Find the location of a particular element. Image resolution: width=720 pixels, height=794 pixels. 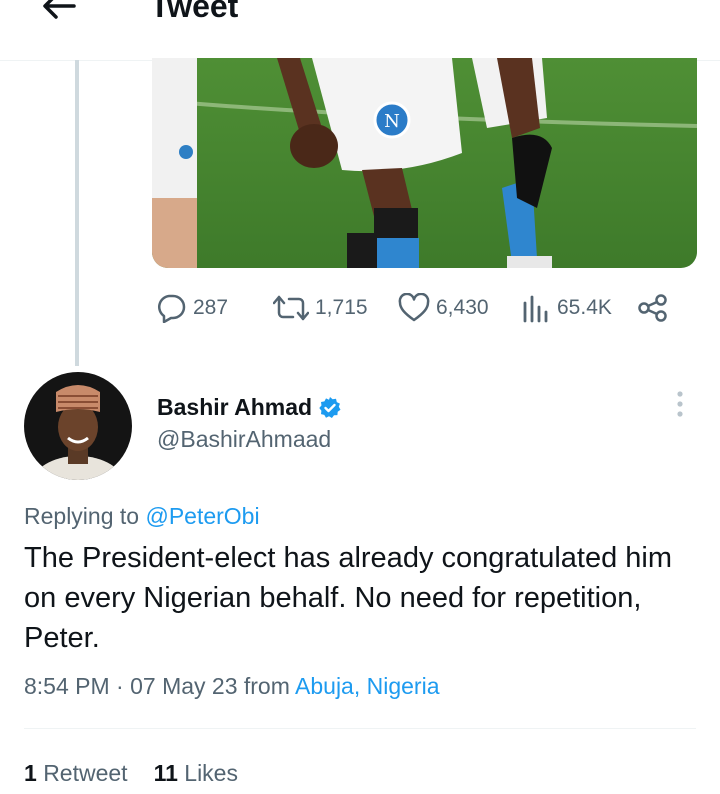

views-chart-icon is located at coordinates (535, 309).